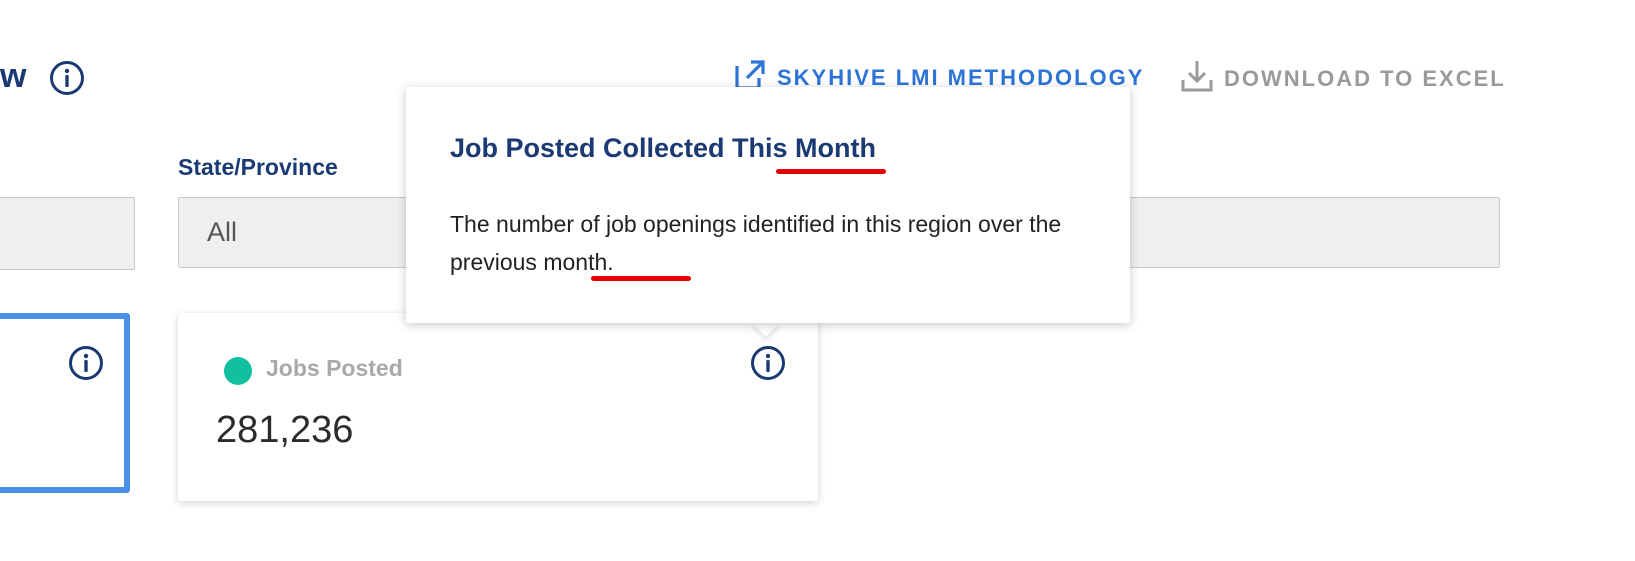 The height and width of the screenshot is (561, 1635). I want to click on download-label: DOWNLOAD TO EXCEL, so click(1365, 78).